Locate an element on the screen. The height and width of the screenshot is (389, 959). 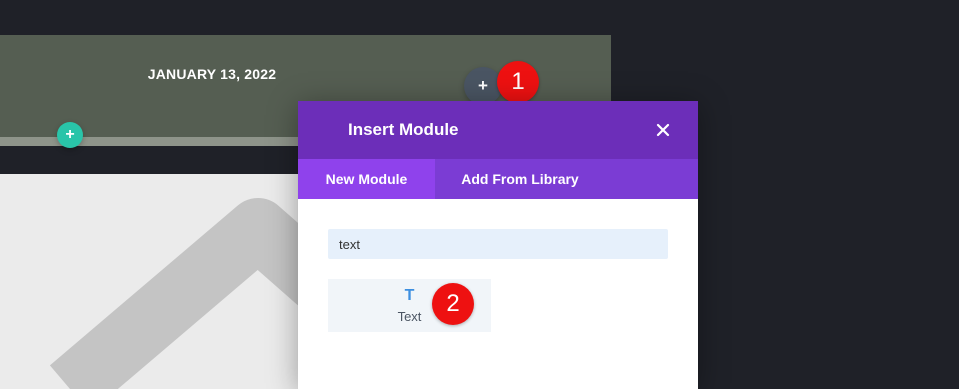
module-search-input is located at coordinates (498, 244).